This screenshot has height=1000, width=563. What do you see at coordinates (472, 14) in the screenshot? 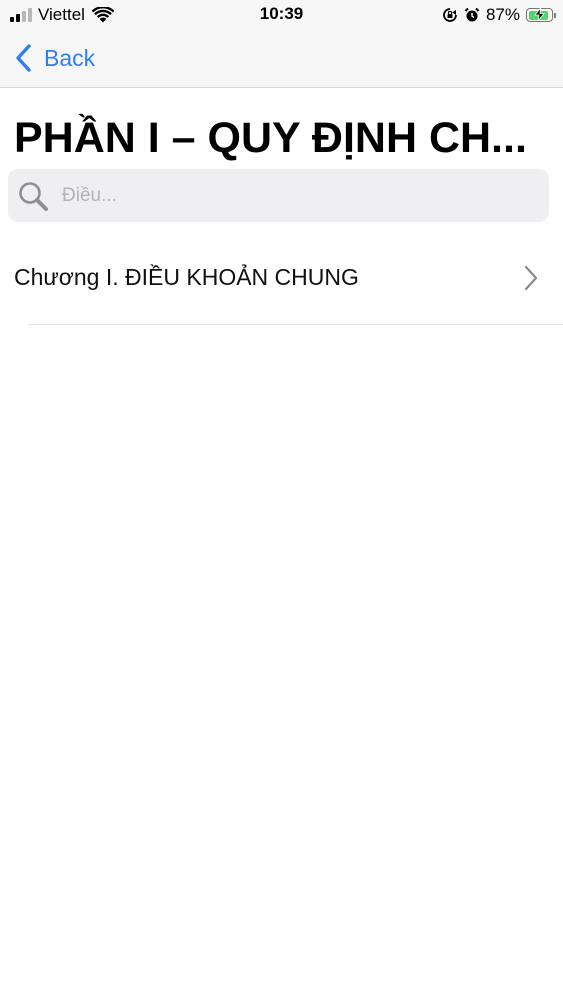
I see `alarm-icon` at bounding box center [472, 14].